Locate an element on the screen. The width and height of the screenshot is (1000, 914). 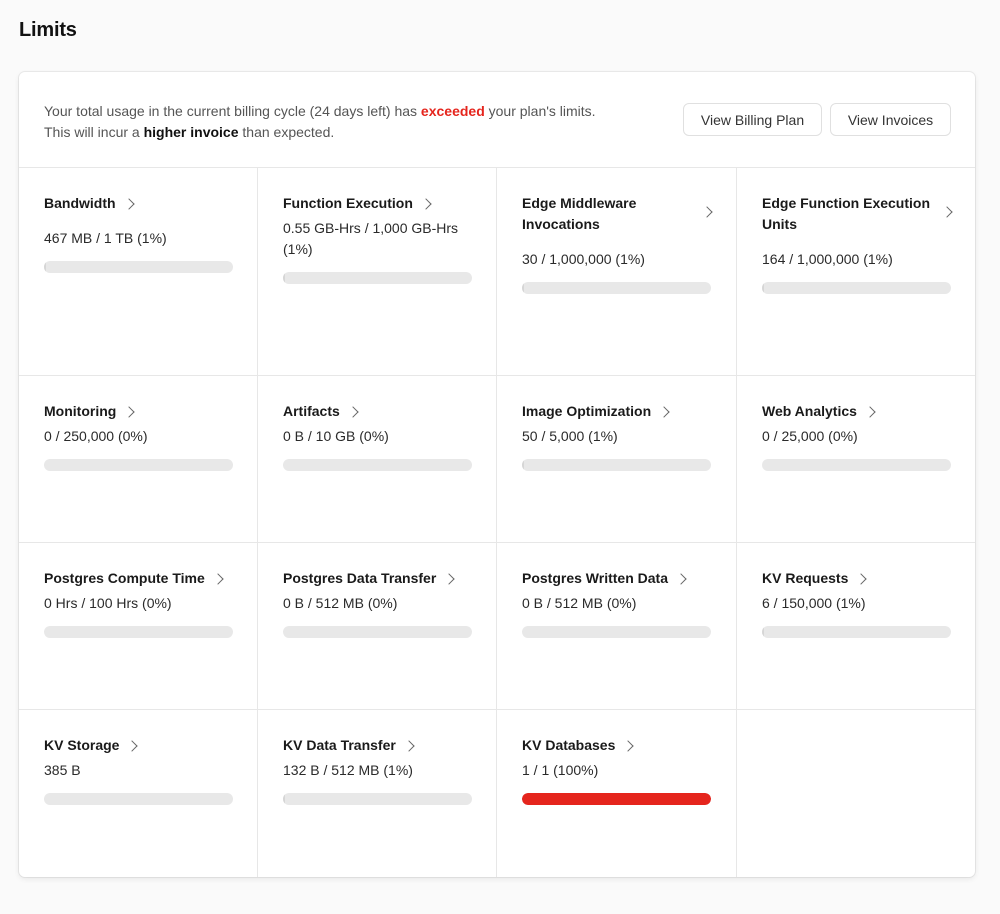
limit-link-function-execution: Function Execution is located at coordinates (377, 203).